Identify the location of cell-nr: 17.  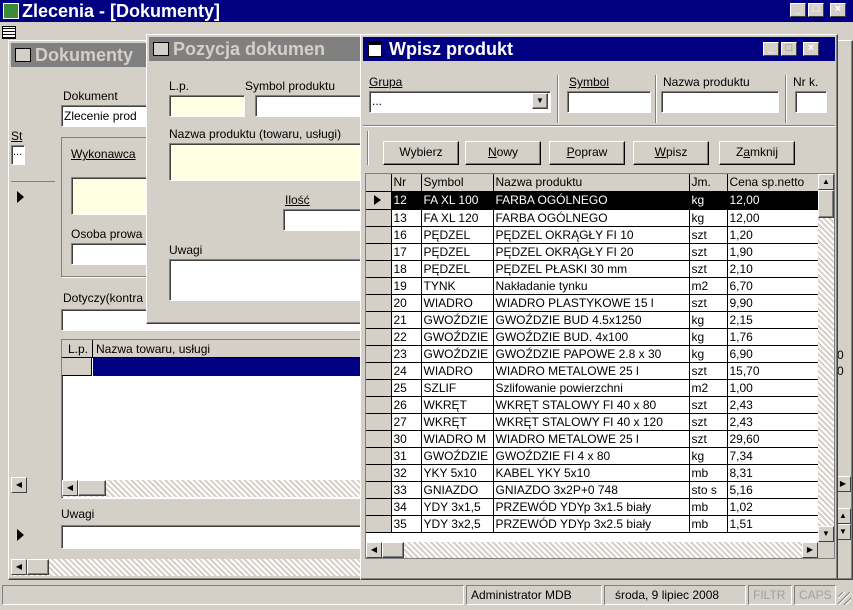
(406, 252).